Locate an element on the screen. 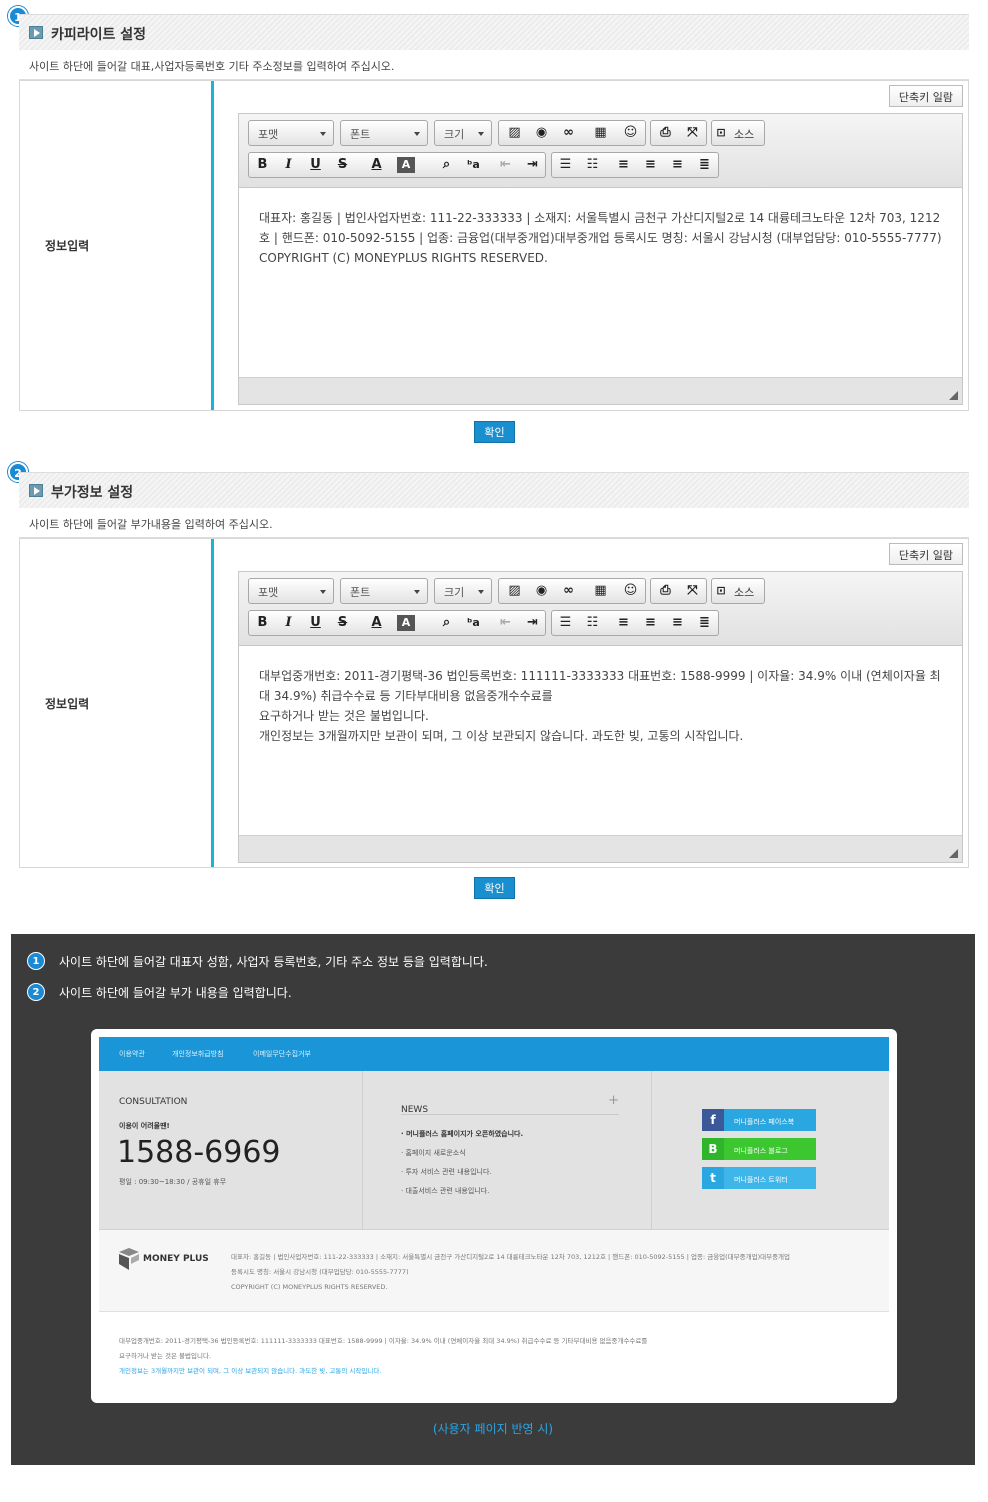 This screenshot has width=988, height=1502. section-title: 부가정보 설정 is located at coordinates (92, 493).